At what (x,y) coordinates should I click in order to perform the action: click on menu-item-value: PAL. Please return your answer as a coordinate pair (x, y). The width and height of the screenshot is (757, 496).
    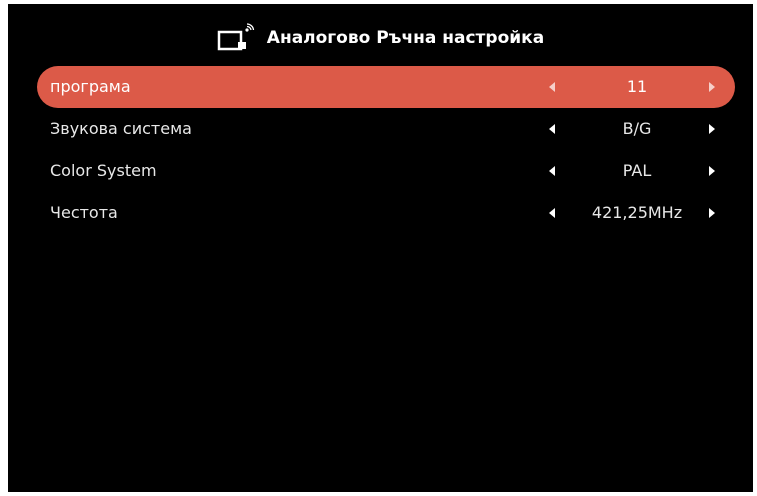
    Looking at the image, I should click on (637, 170).